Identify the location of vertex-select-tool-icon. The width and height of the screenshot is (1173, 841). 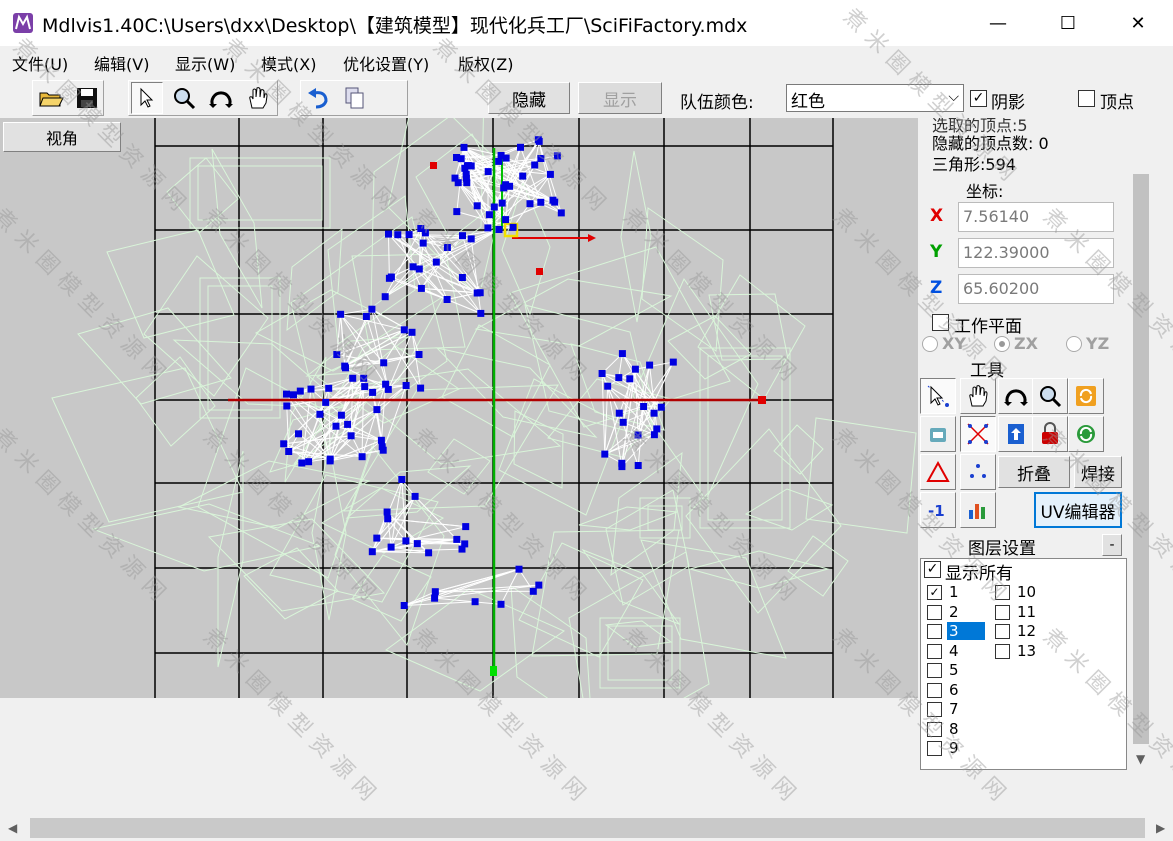
(938, 396).